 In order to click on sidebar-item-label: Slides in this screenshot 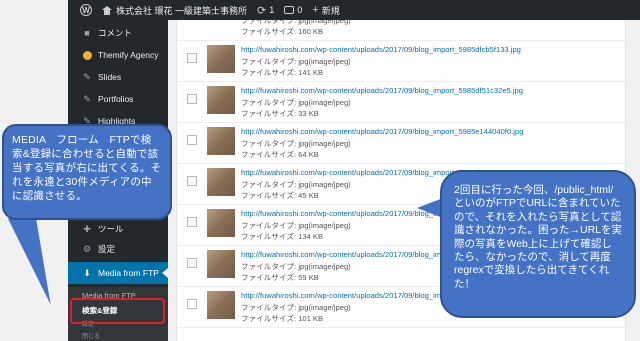, I will do `click(110, 77)`.